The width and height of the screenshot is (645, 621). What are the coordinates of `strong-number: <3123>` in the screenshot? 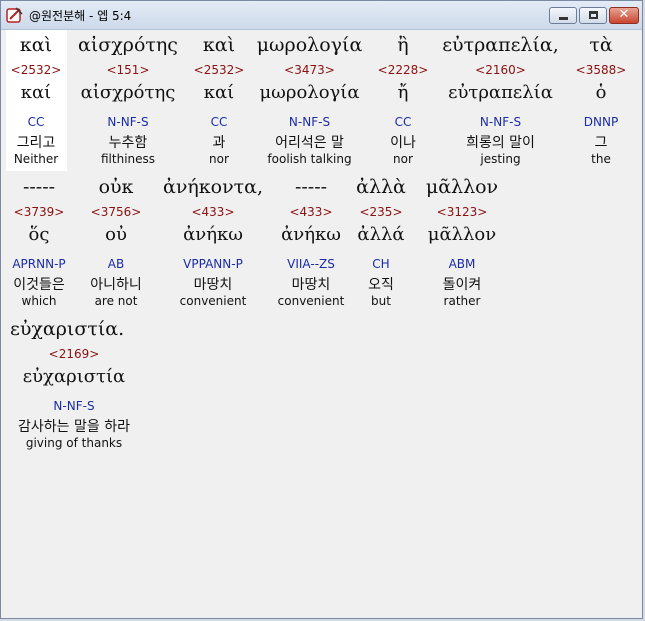 It's located at (462, 212).